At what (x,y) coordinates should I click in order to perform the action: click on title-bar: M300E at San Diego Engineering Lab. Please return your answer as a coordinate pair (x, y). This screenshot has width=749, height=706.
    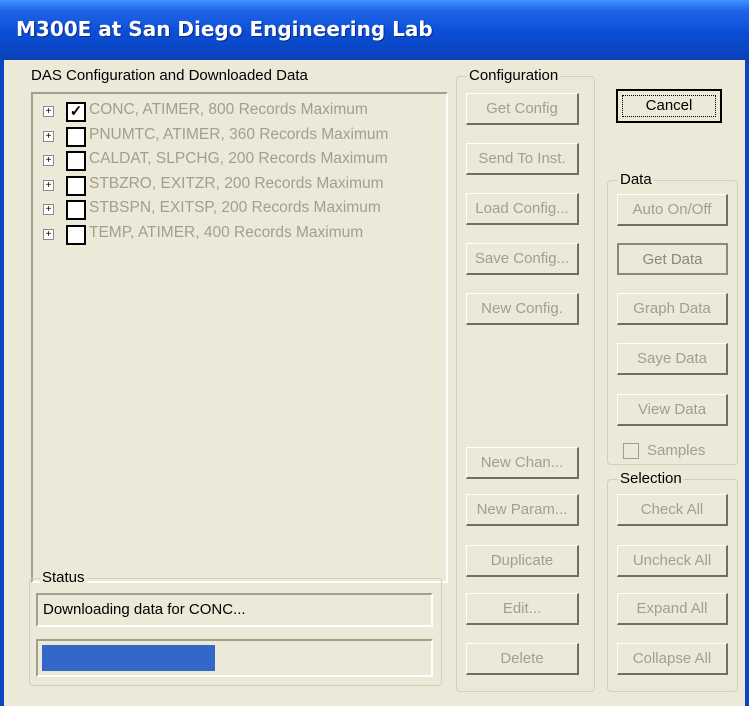
    Looking at the image, I should click on (374, 30).